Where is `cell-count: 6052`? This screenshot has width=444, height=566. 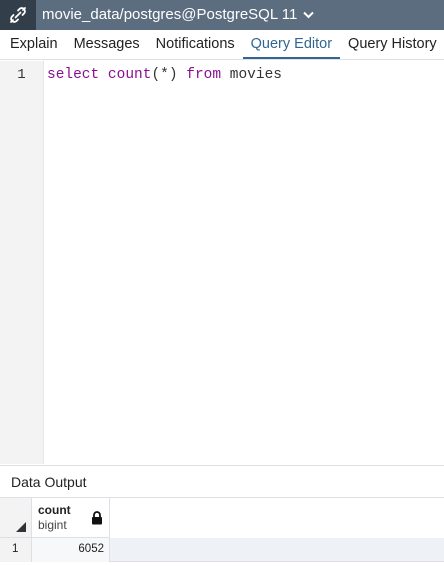
cell-count: 6052 is located at coordinates (71, 550).